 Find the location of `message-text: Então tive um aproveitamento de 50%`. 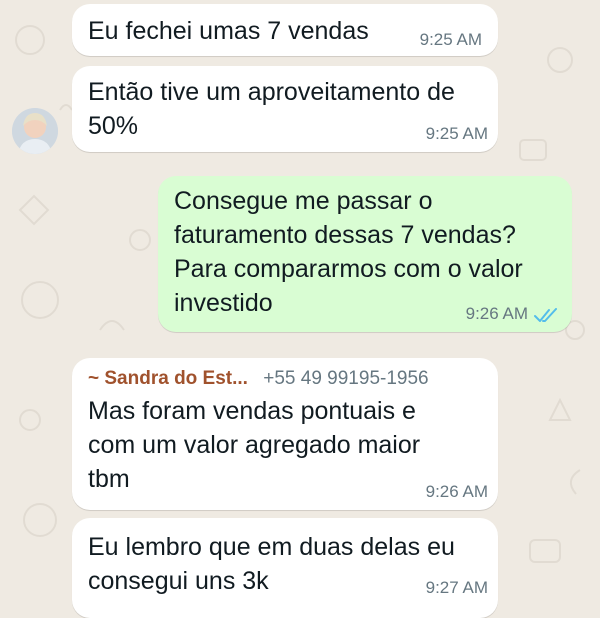

message-text: Então tive um aproveitamento de 50% is located at coordinates (271, 109).